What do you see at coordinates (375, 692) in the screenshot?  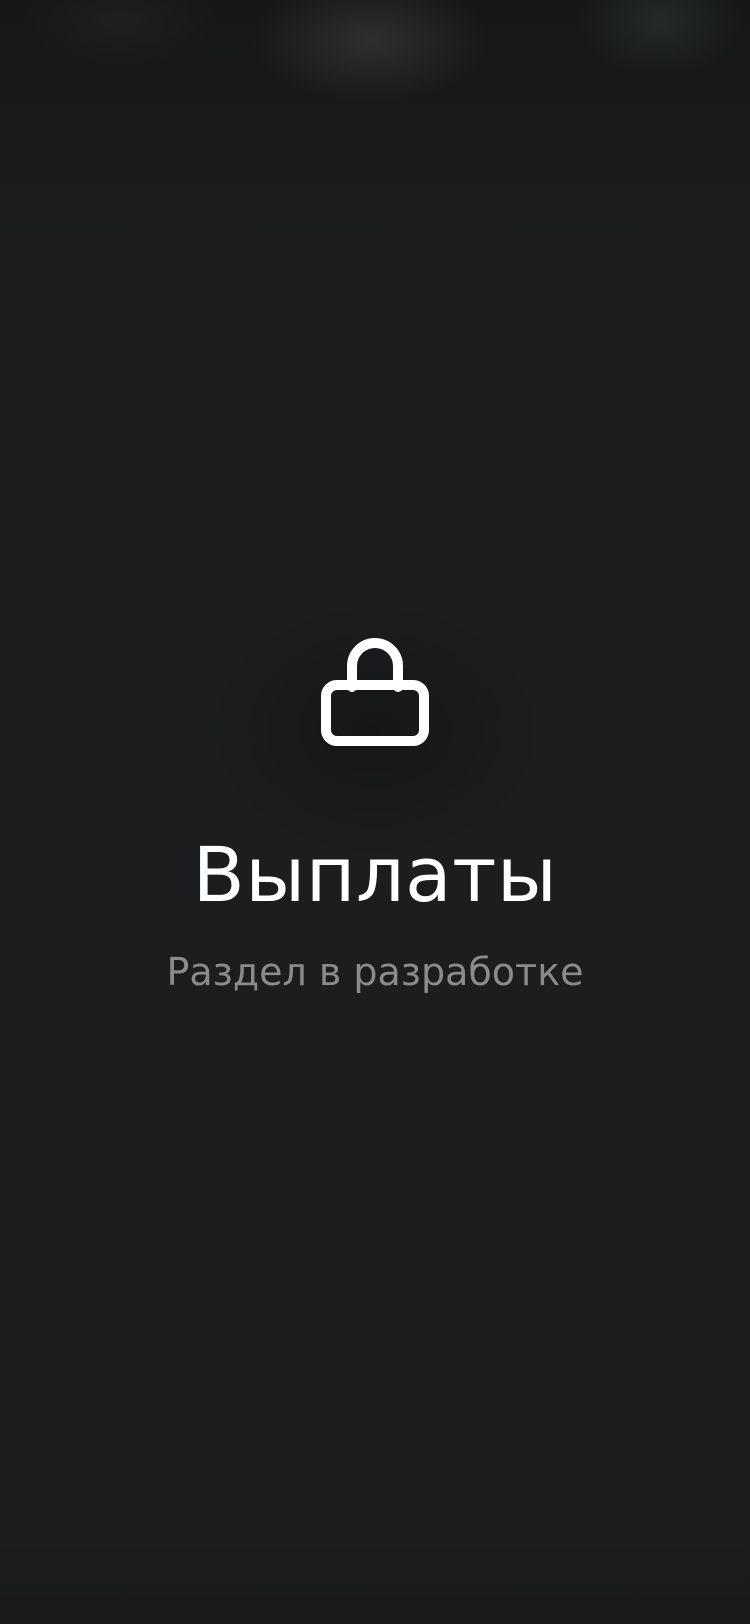 I see `lock-icon` at bounding box center [375, 692].